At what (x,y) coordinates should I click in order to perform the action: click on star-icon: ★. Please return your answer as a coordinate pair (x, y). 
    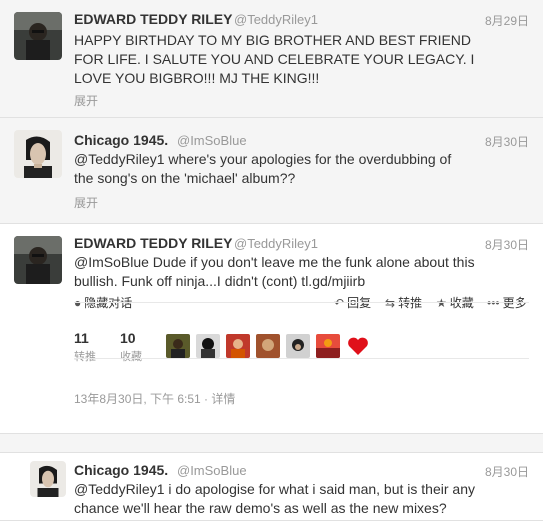
    Looking at the image, I should click on (441, 303).